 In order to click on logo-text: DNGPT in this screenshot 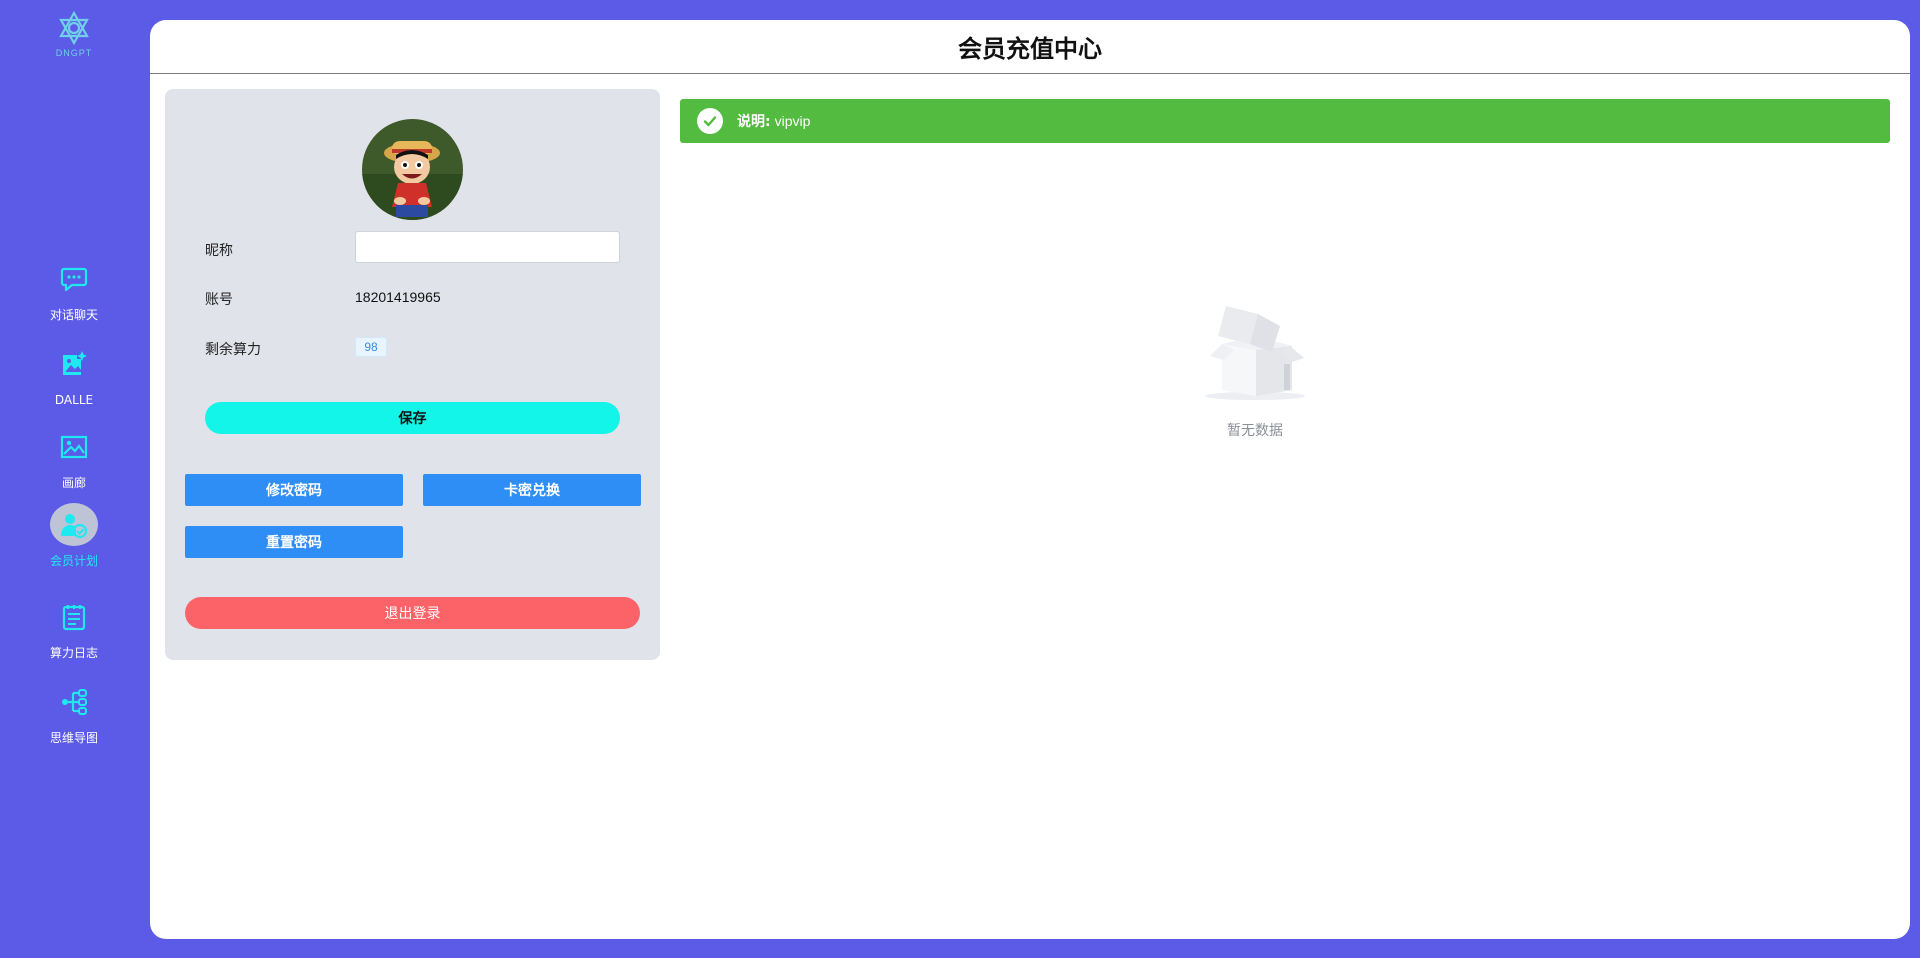, I will do `click(74, 53)`.